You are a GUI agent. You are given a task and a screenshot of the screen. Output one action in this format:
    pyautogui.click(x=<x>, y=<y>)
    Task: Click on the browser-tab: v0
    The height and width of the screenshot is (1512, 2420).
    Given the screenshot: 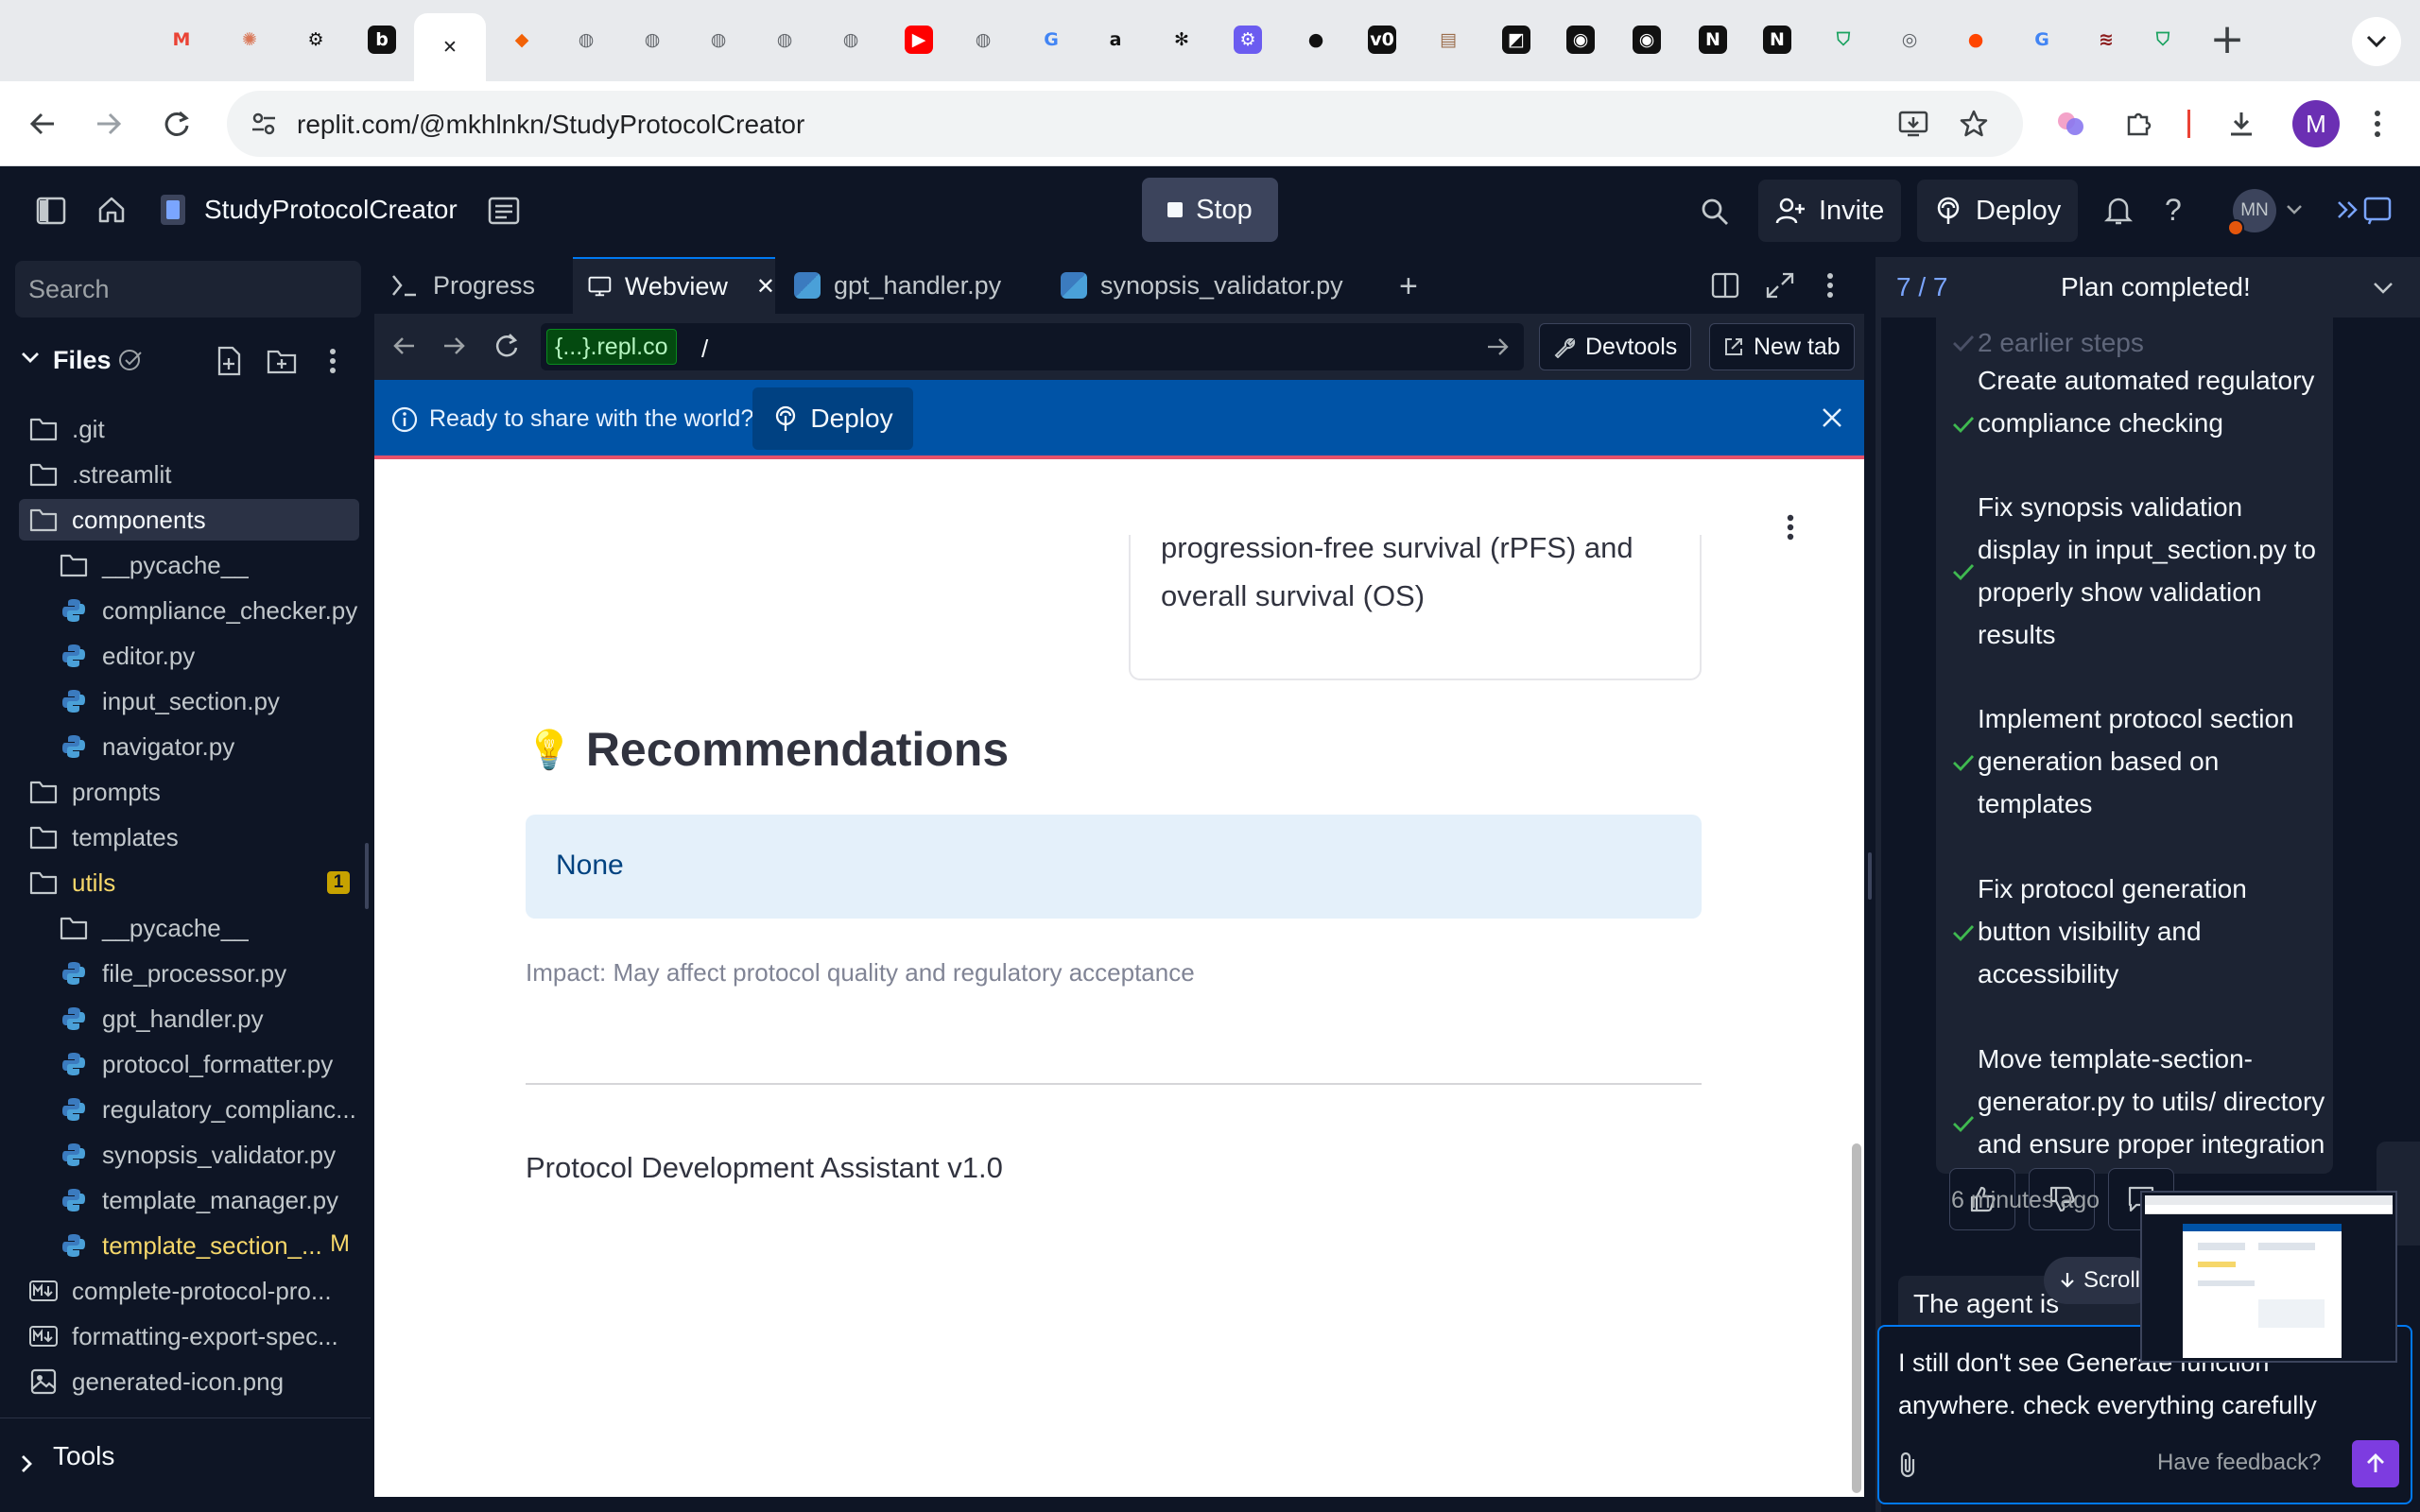 What is the action you would take?
    pyautogui.click(x=1382, y=39)
    